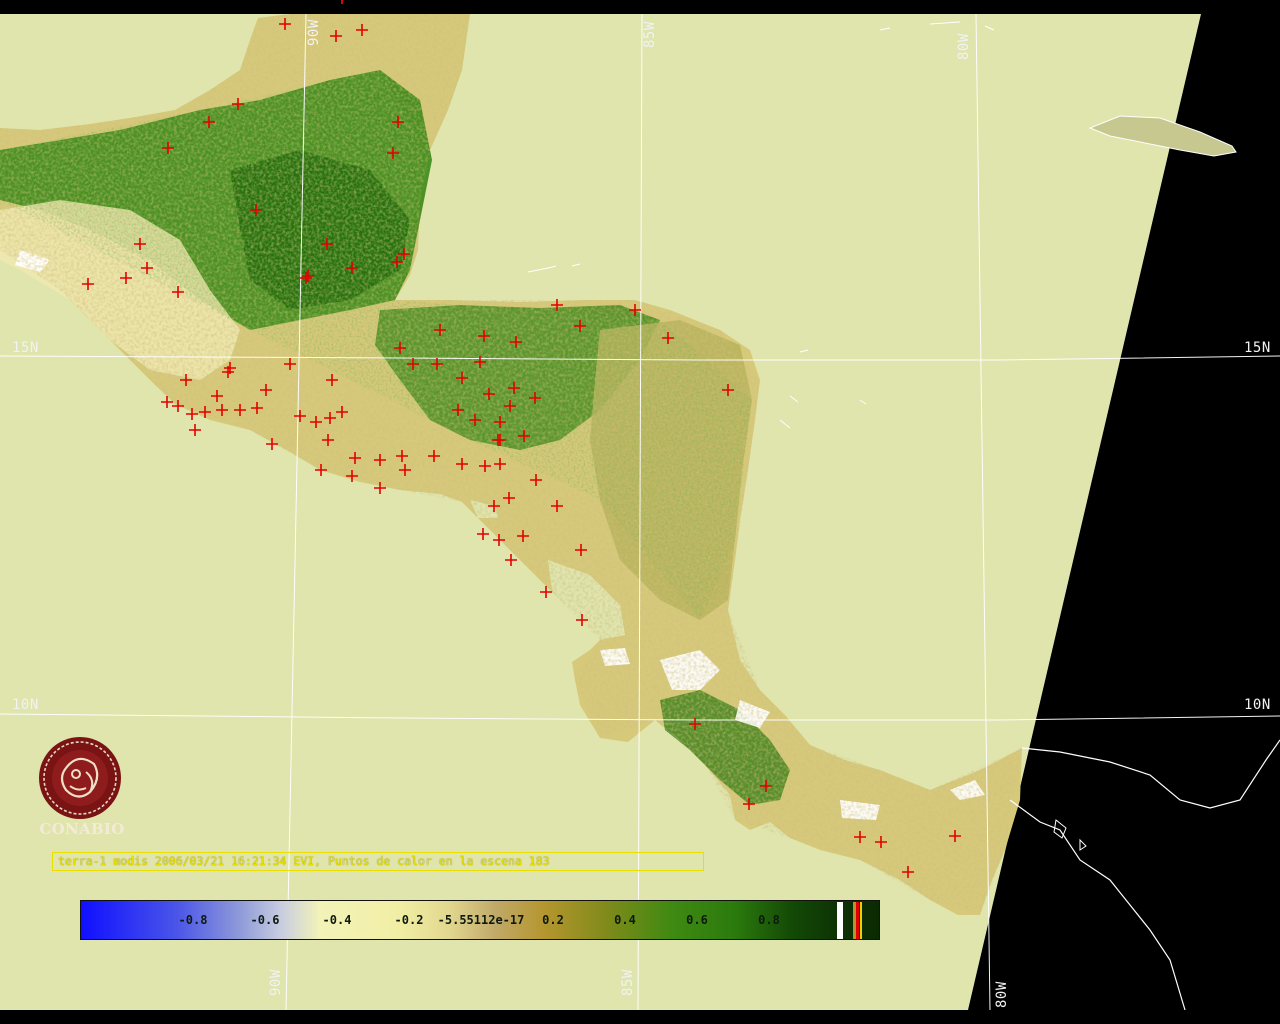 Image resolution: width=1280 pixels, height=1024 pixels. I want to click on colorbar: -0.8 -0.6 -0.4 -0.2 -5.55112e-17 0.2 0.4 0.6 0.8, so click(480, 920).